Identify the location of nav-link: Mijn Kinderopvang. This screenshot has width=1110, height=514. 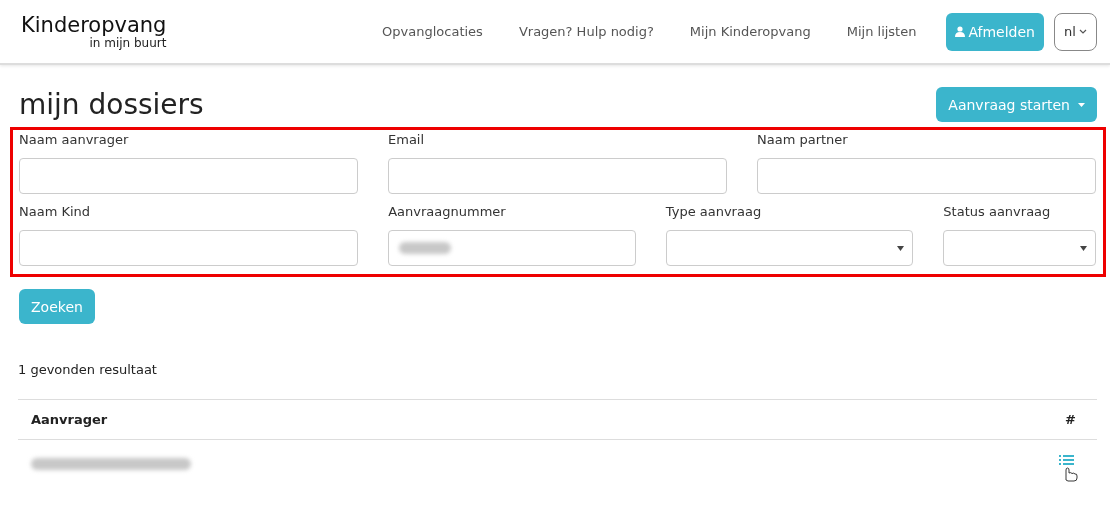
(750, 31).